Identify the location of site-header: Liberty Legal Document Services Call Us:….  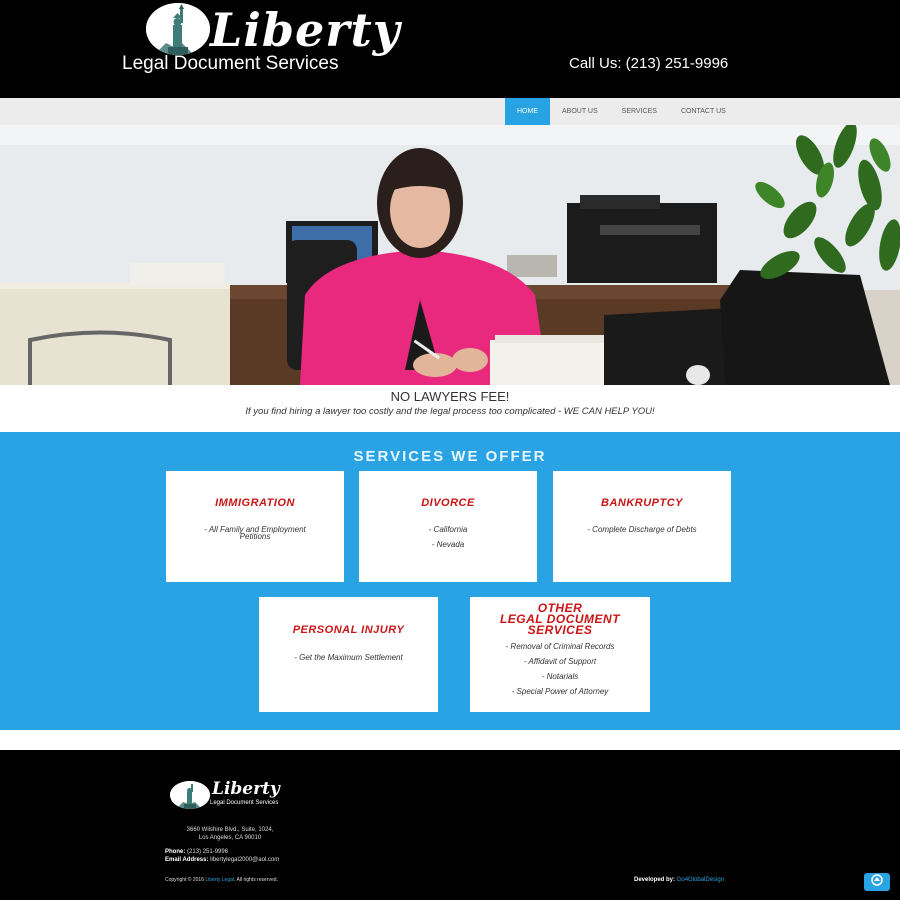
(450, 49).